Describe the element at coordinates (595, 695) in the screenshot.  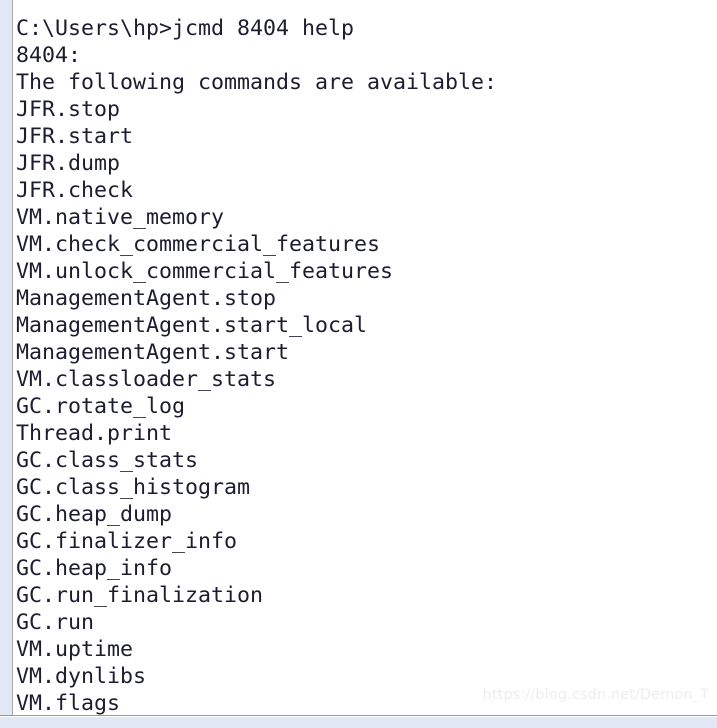
I see `watermark: https://blog.csdn.net/Demon_T` at that location.